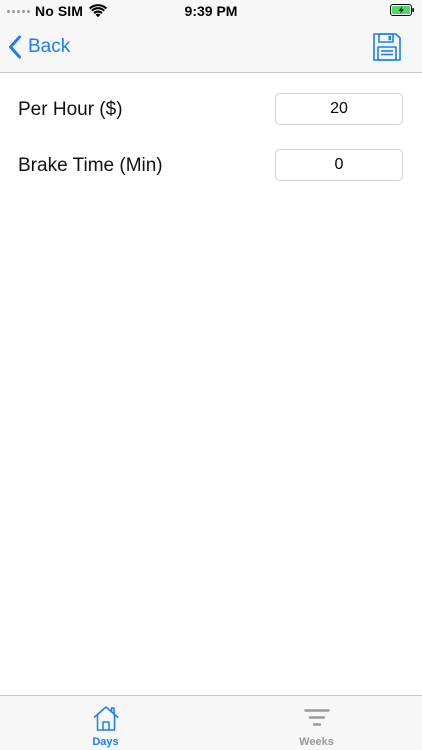 The image size is (422, 750). Describe the element at coordinates (402, 10) in the screenshot. I see `battery-charging-icon` at that location.